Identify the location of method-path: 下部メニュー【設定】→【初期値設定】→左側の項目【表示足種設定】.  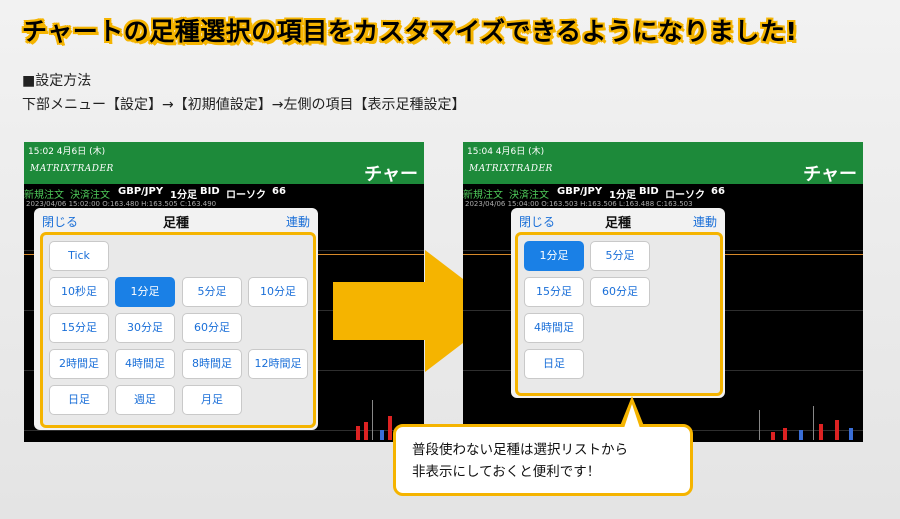
(244, 105).